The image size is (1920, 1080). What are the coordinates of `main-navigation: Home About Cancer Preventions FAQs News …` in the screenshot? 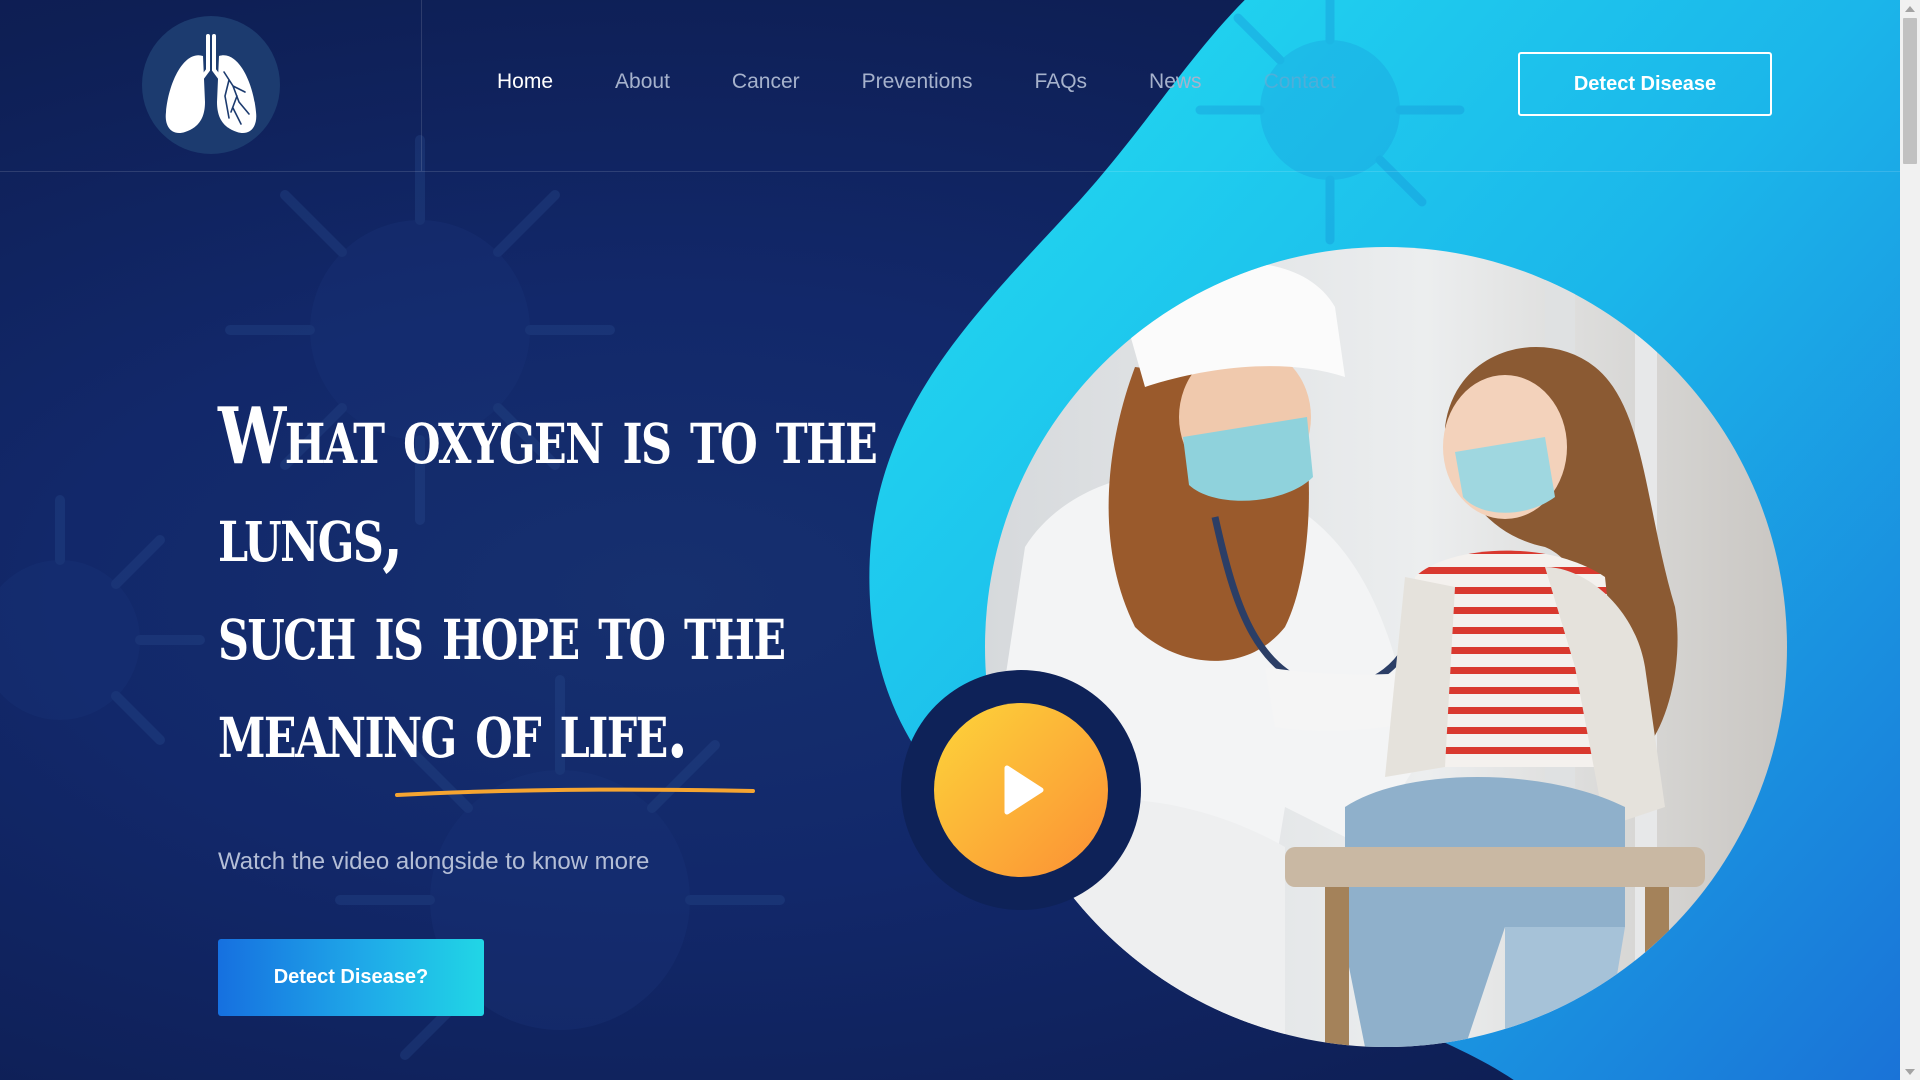 It's located at (947, 82).